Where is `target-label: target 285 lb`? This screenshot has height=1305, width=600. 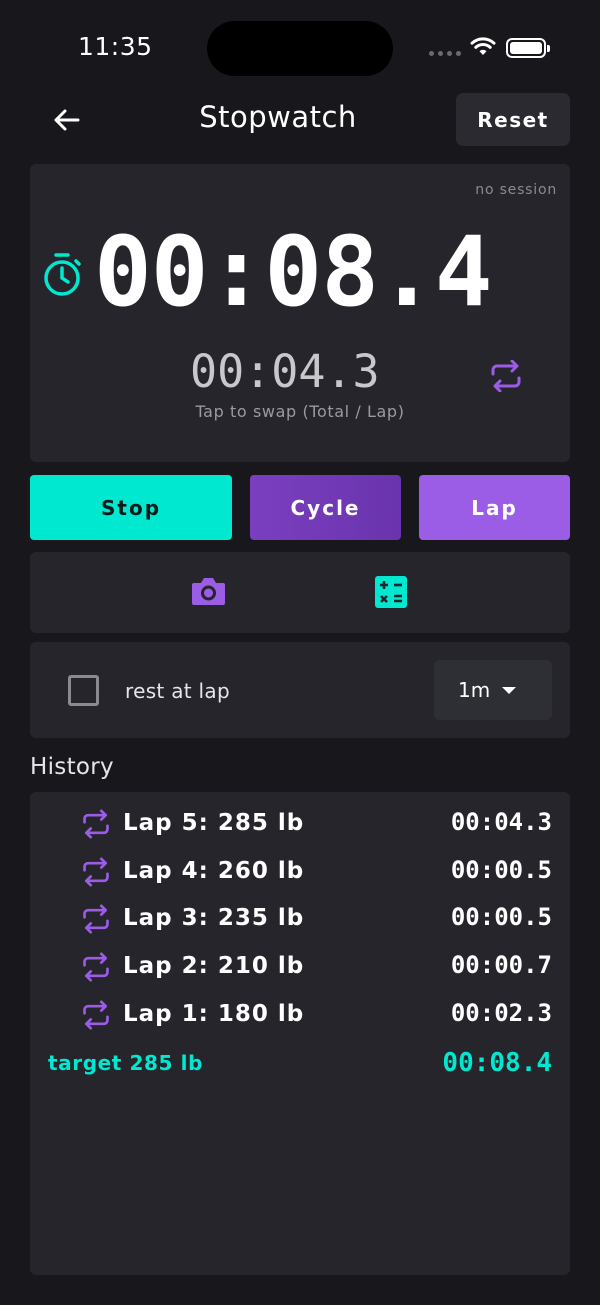
target-label: target 285 lb is located at coordinates (126, 1063).